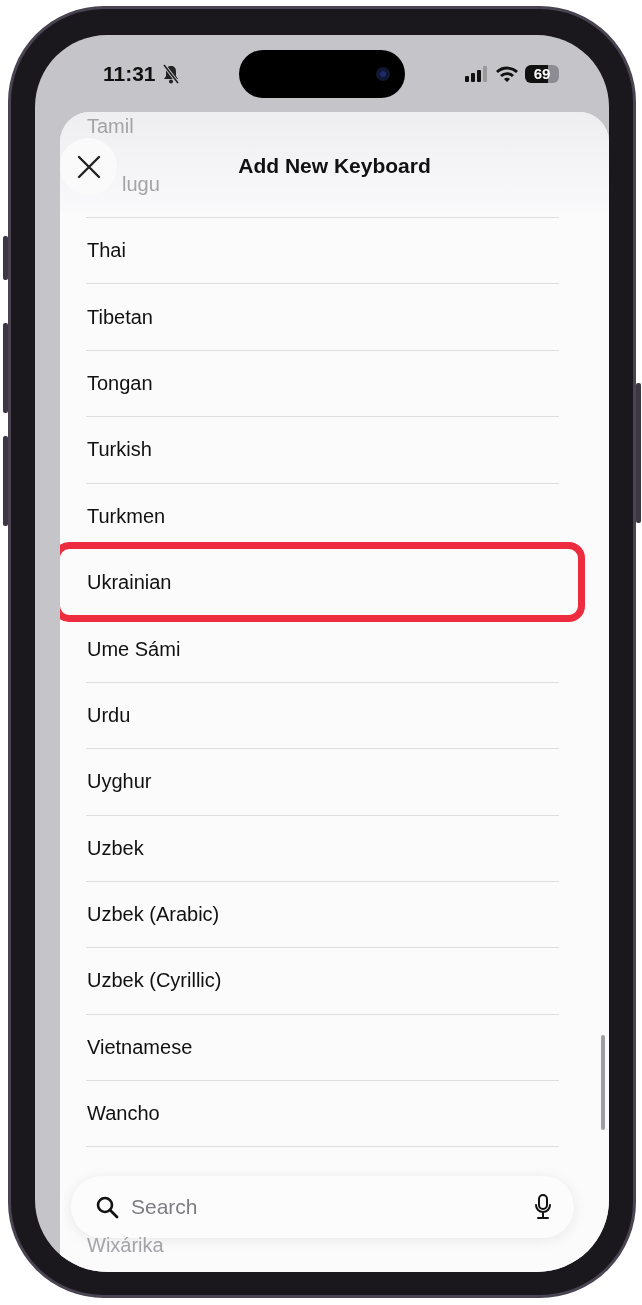  What do you see at coordinates (543, 1207) in the screenshot?
I see `microphone-icon` at bounding box center [543, 1207].